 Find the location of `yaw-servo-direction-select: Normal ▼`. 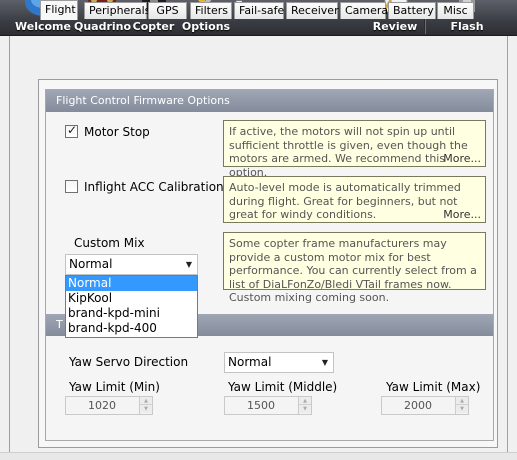

yaw-servo-direction-select: Normal ▼ is located at coordinates (279, 362).